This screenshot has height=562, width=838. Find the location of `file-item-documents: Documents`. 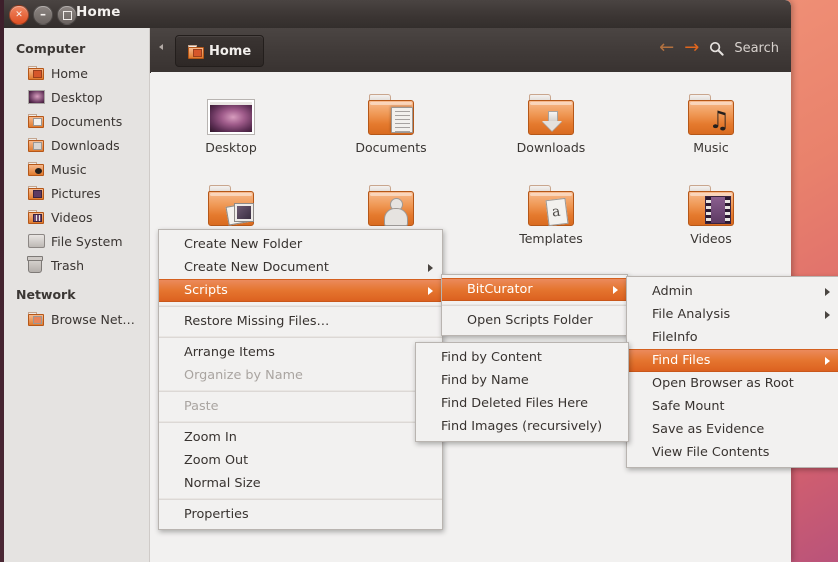

file-item-documents: Documents is located at coordinates (391, 118).